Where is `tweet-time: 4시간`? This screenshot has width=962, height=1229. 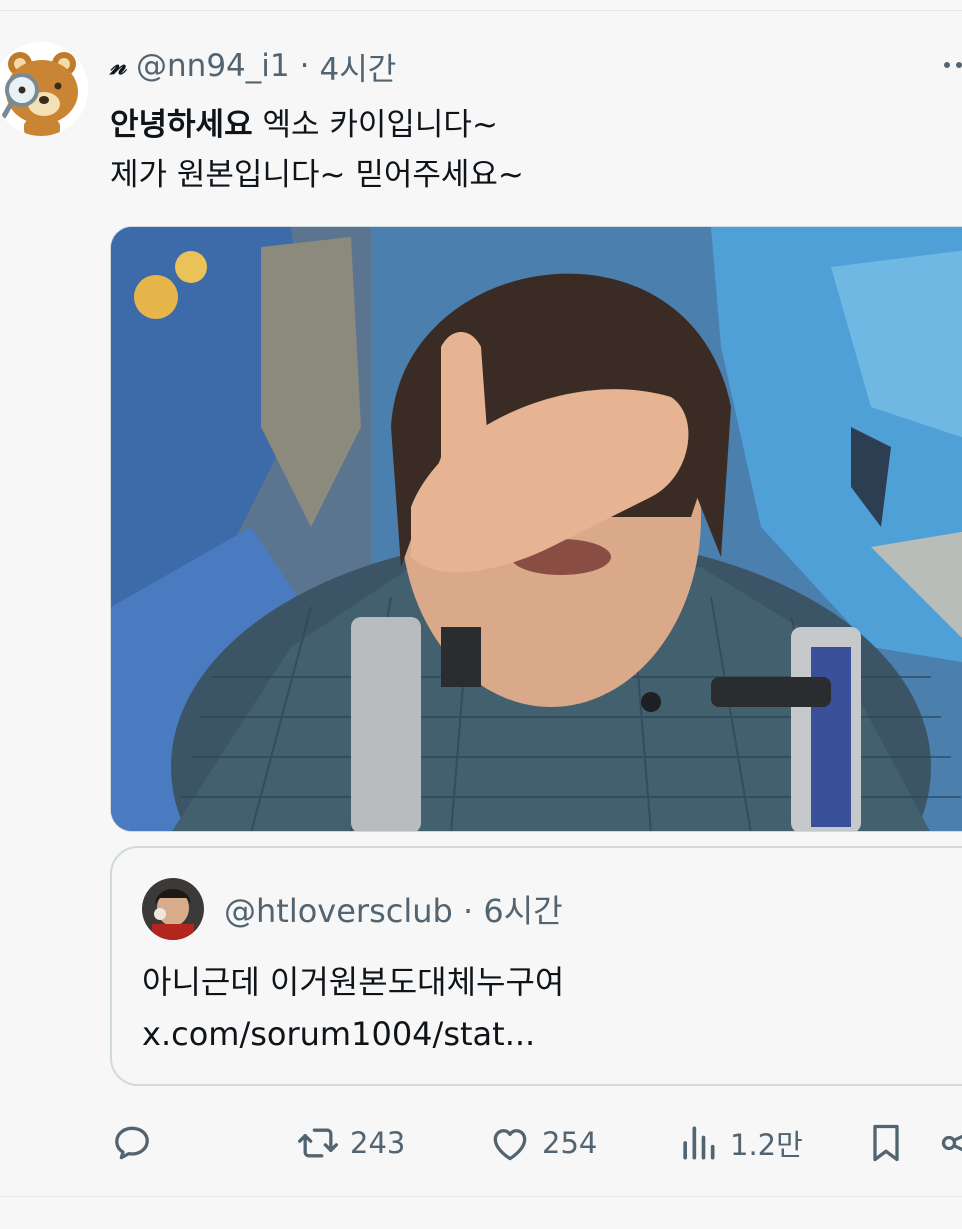
tweet-time: 4시간 is located at coordinates (357, 66).